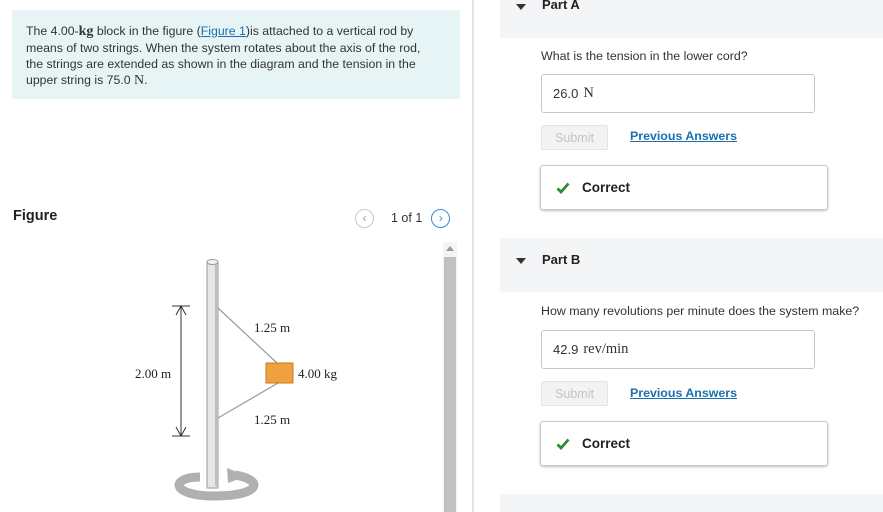 The image size is (883, 512). I want to click on figure-count: 1 of 1, so click(407, 218).